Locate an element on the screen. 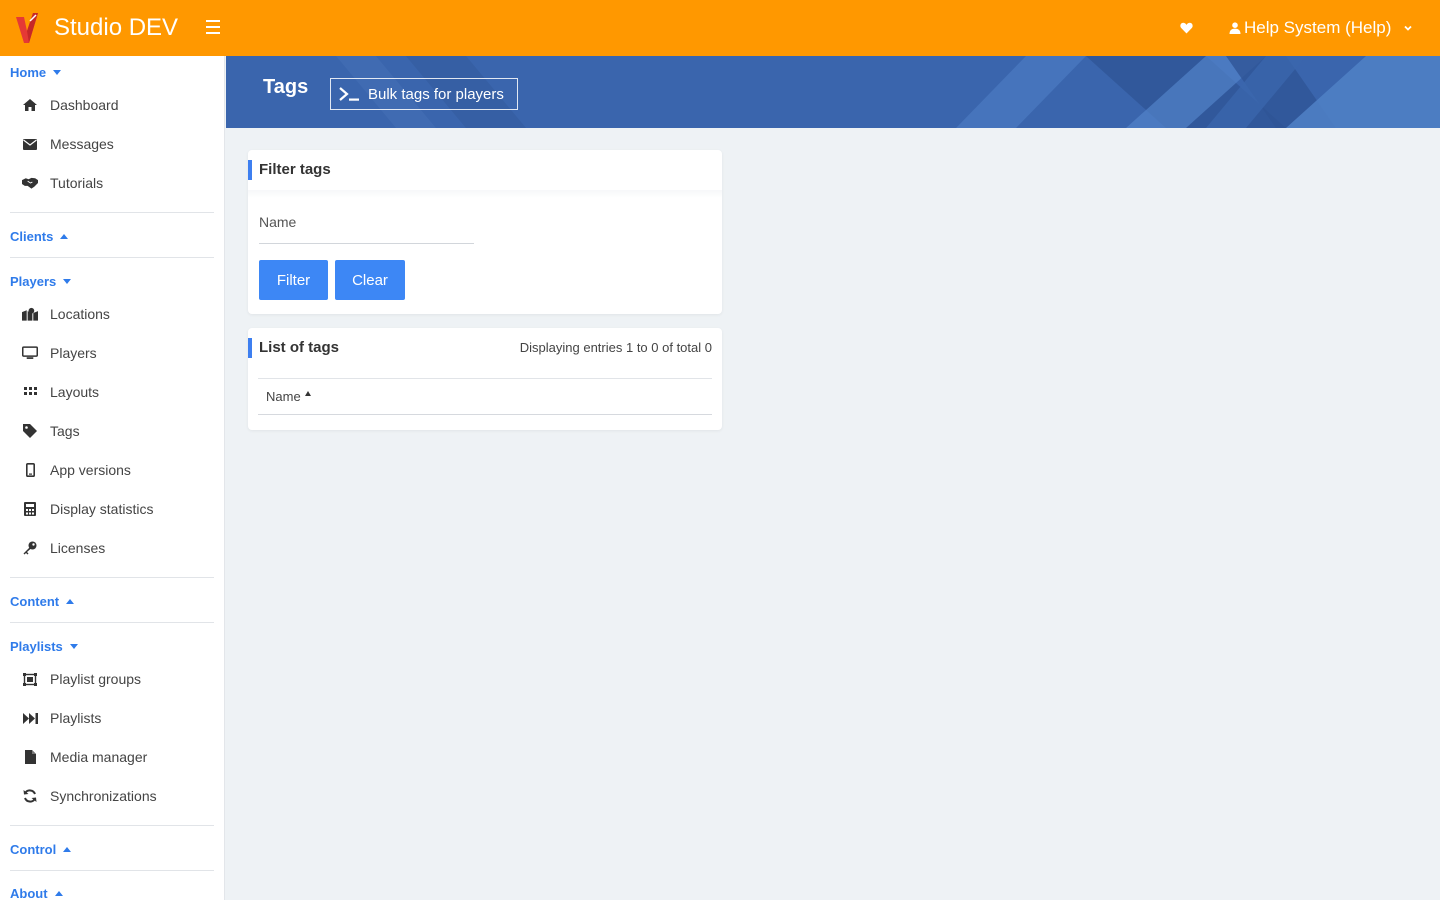  sidebar-item-messages: Messages is located at coordinates (68, 144).